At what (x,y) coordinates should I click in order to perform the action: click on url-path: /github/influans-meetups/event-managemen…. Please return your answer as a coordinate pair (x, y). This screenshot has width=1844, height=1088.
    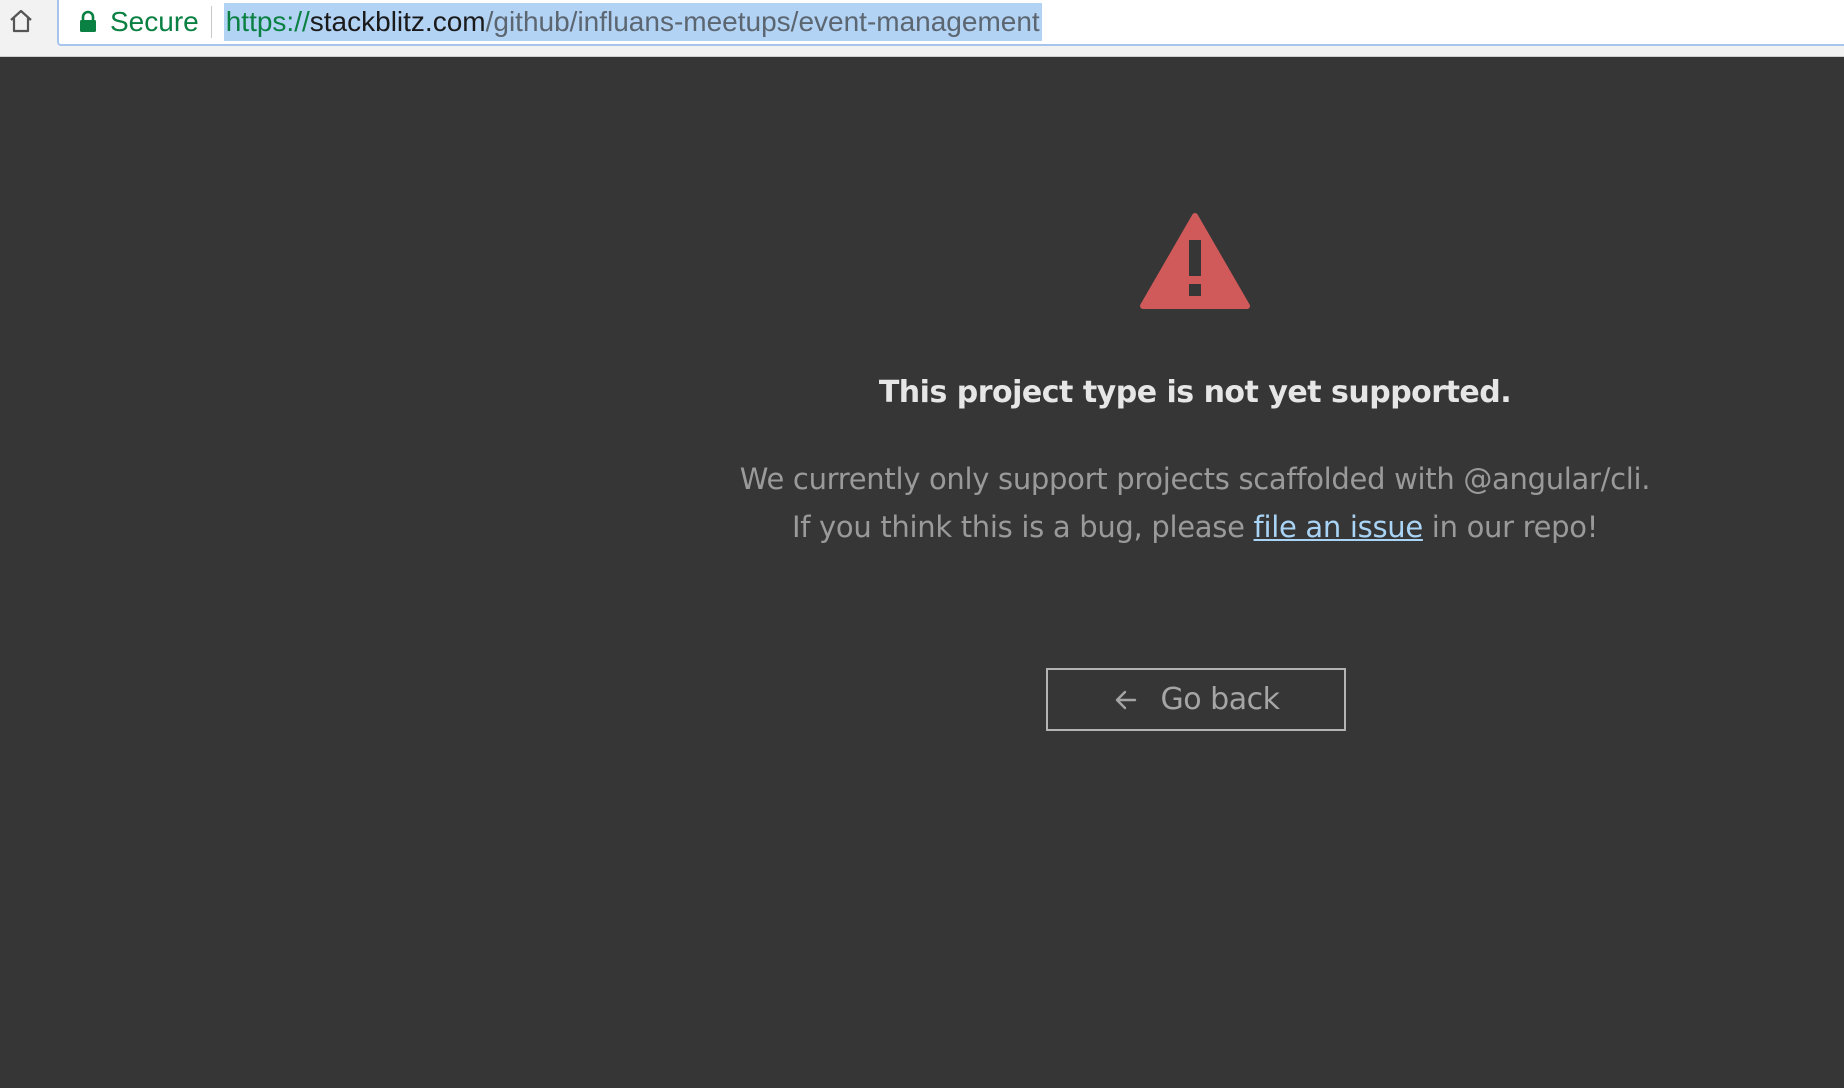
    Looking at the image, I should click on (762, 21).